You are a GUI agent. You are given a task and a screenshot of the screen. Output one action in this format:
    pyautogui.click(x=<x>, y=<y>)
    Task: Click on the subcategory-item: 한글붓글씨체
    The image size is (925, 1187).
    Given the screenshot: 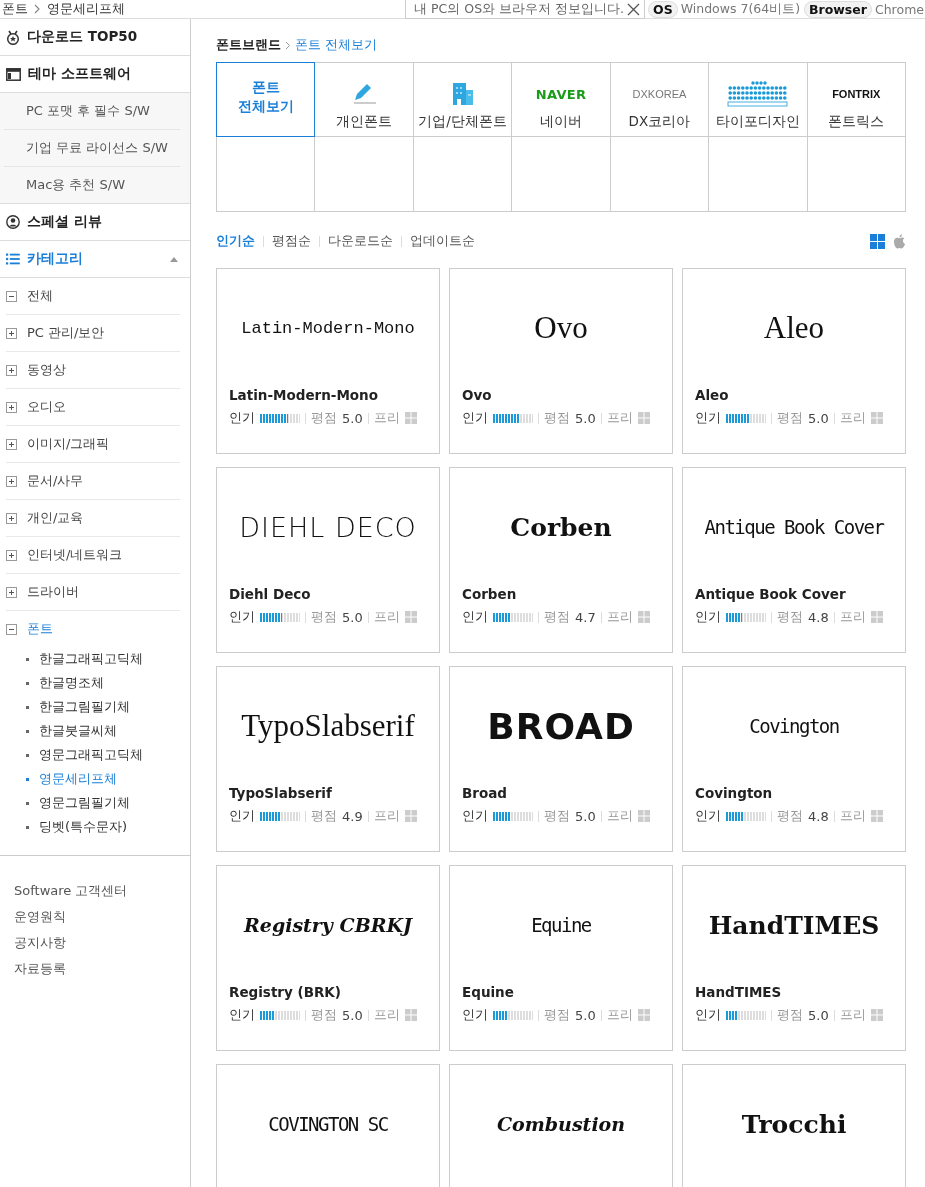 What is the action you would take?
    pyautogui.click(x=93, y=731)
    